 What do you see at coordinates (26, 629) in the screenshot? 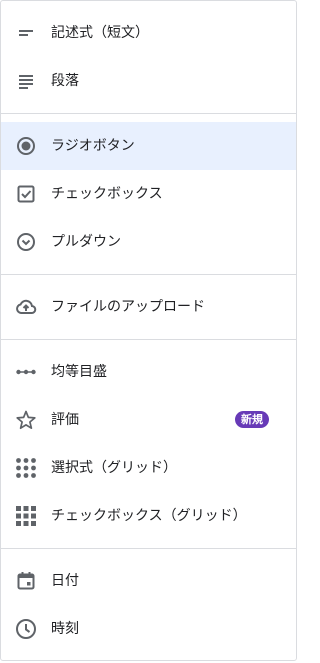
I see `clock-icon` at bounding box center [26, 629].